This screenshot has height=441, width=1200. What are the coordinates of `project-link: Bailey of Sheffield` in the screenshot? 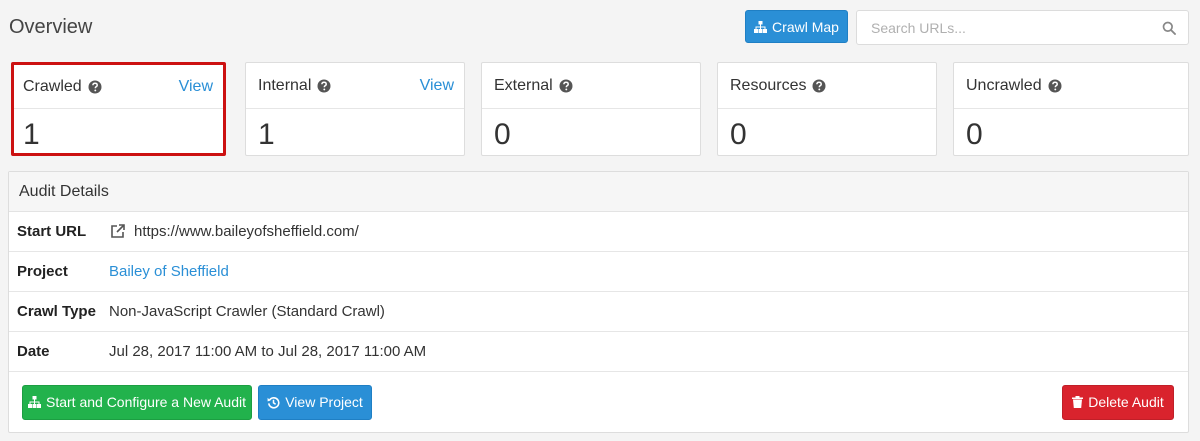 It's located at (169, 271).